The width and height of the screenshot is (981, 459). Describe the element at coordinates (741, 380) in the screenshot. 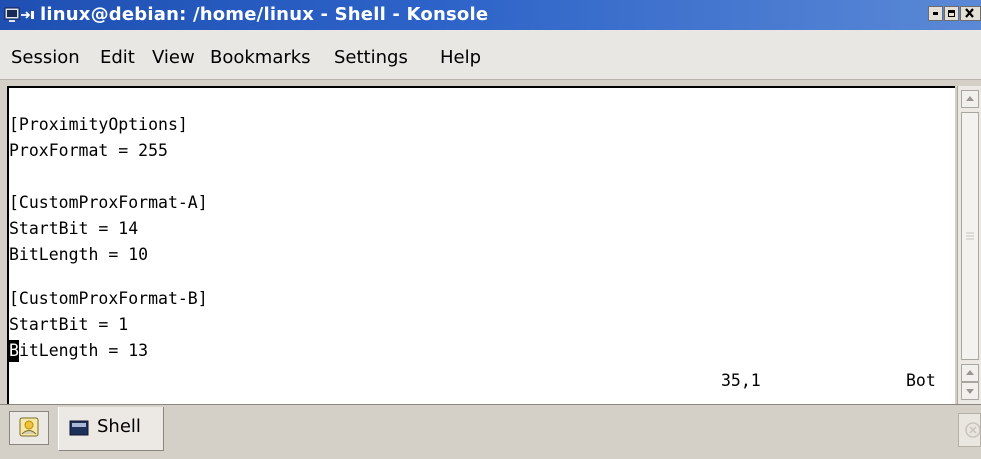

I see `cursor-position-status: 35,1` at that location.